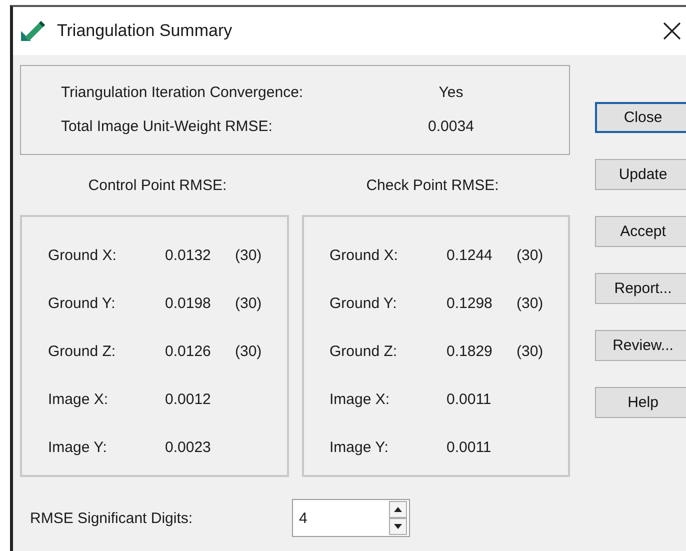  What do you see at coordinates (470, 351) in the screenshot?
I see `field-value: 0.1829` at bounding box center [470, 351].